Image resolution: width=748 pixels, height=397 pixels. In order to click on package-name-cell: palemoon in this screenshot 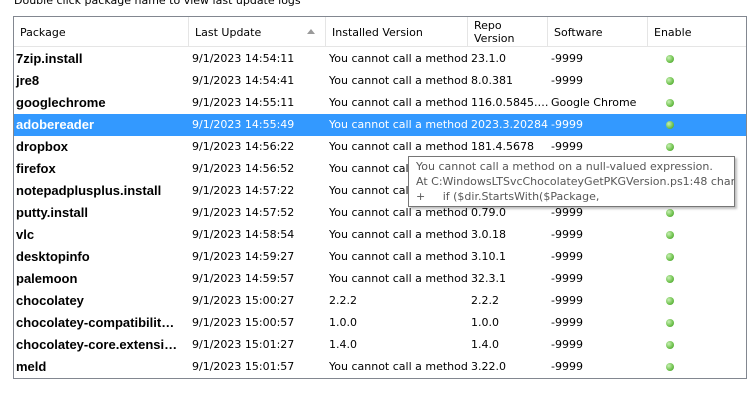, I will do `click(101, 279)`.